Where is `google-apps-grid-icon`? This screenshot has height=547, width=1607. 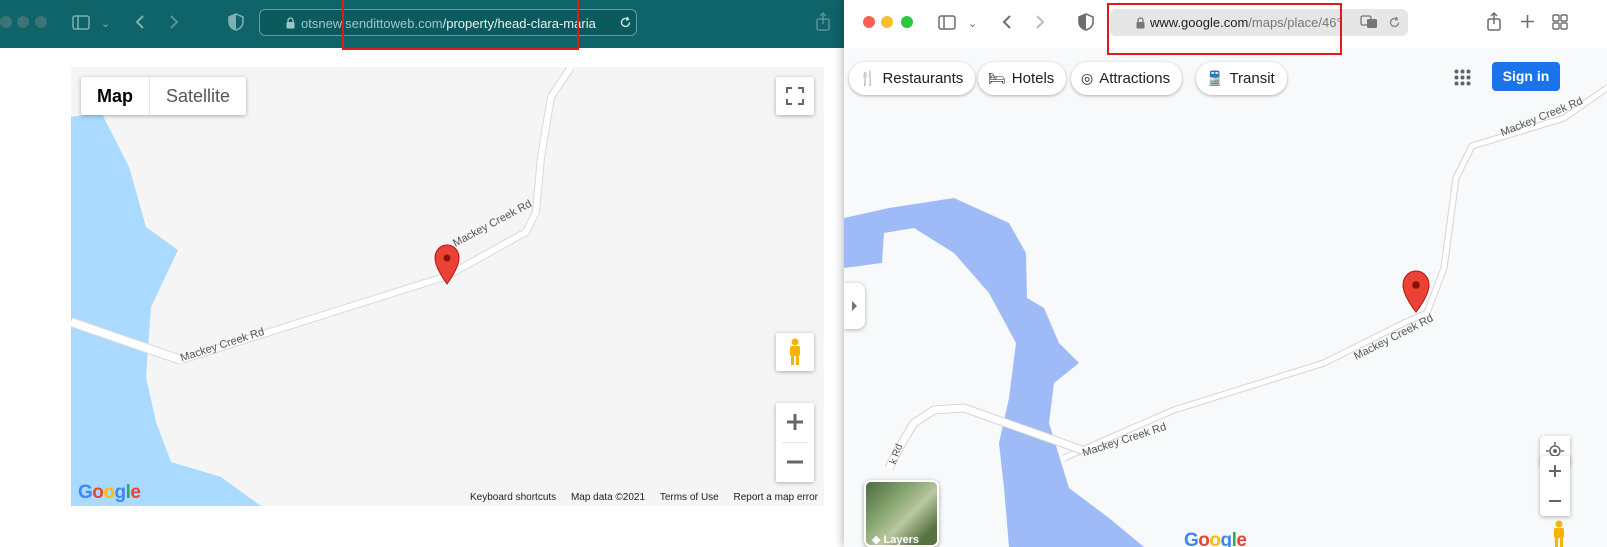
google-apps-grid-icon is located at coordinates (1462, 80).